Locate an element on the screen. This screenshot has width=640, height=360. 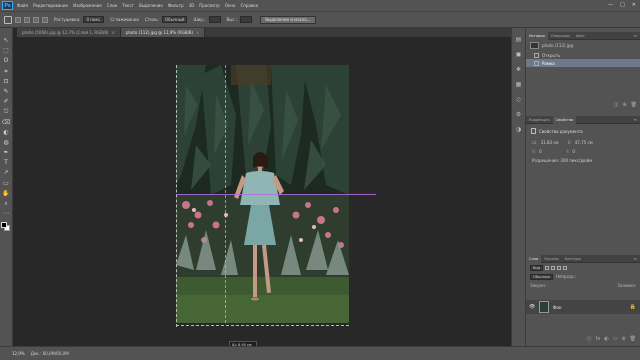
trash-icon: 🗑 is located at coordinates (634, 105).